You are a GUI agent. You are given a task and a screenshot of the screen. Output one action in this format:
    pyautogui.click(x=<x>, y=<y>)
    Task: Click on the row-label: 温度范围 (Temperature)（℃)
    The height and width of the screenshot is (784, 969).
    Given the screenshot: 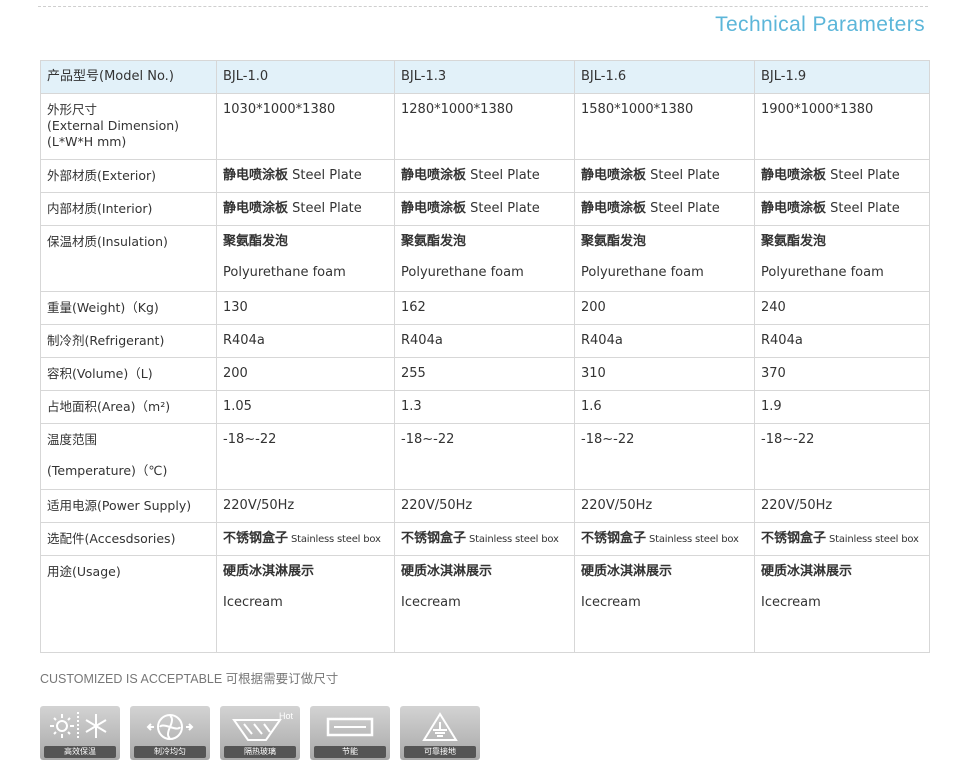 What is the action you would take?
    pyautogui.click(x=128, y=456)
    